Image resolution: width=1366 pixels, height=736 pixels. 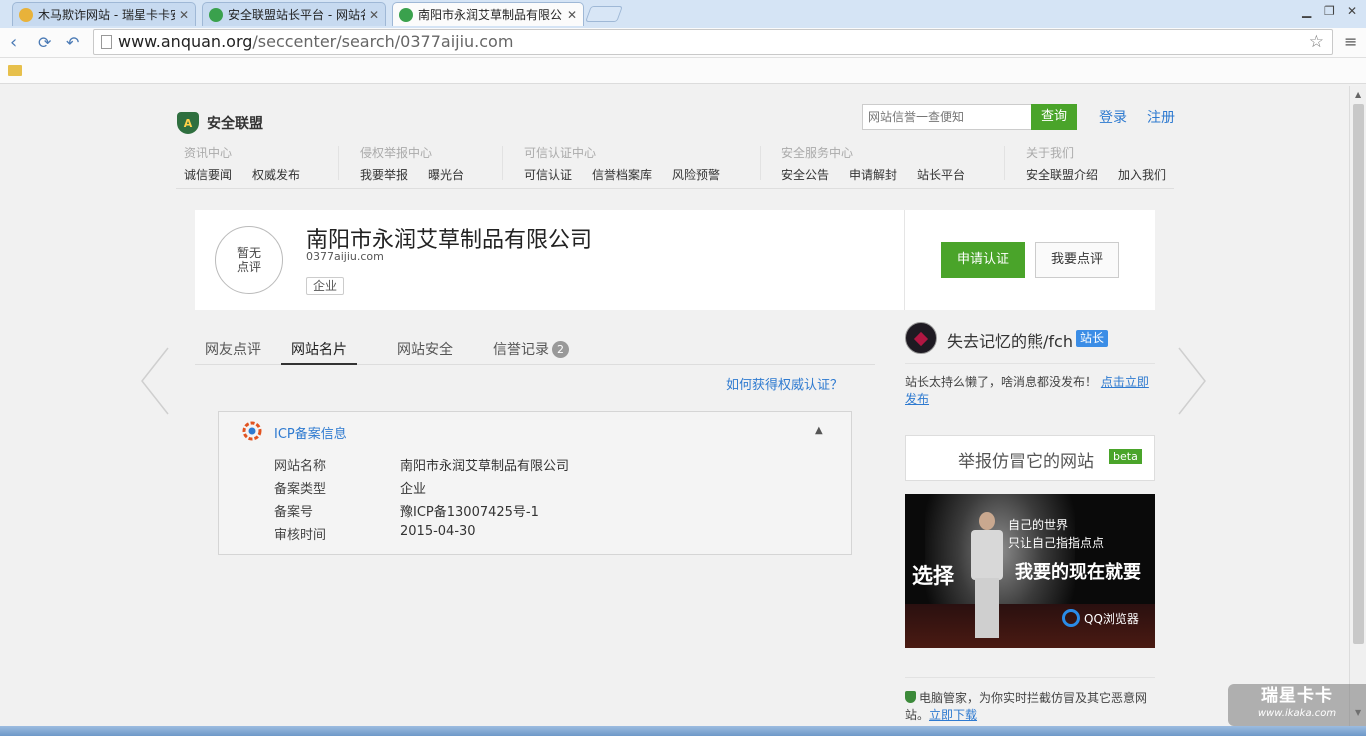 I want to click on nav-item: 信誉档案库, so click(x=622, y=174).